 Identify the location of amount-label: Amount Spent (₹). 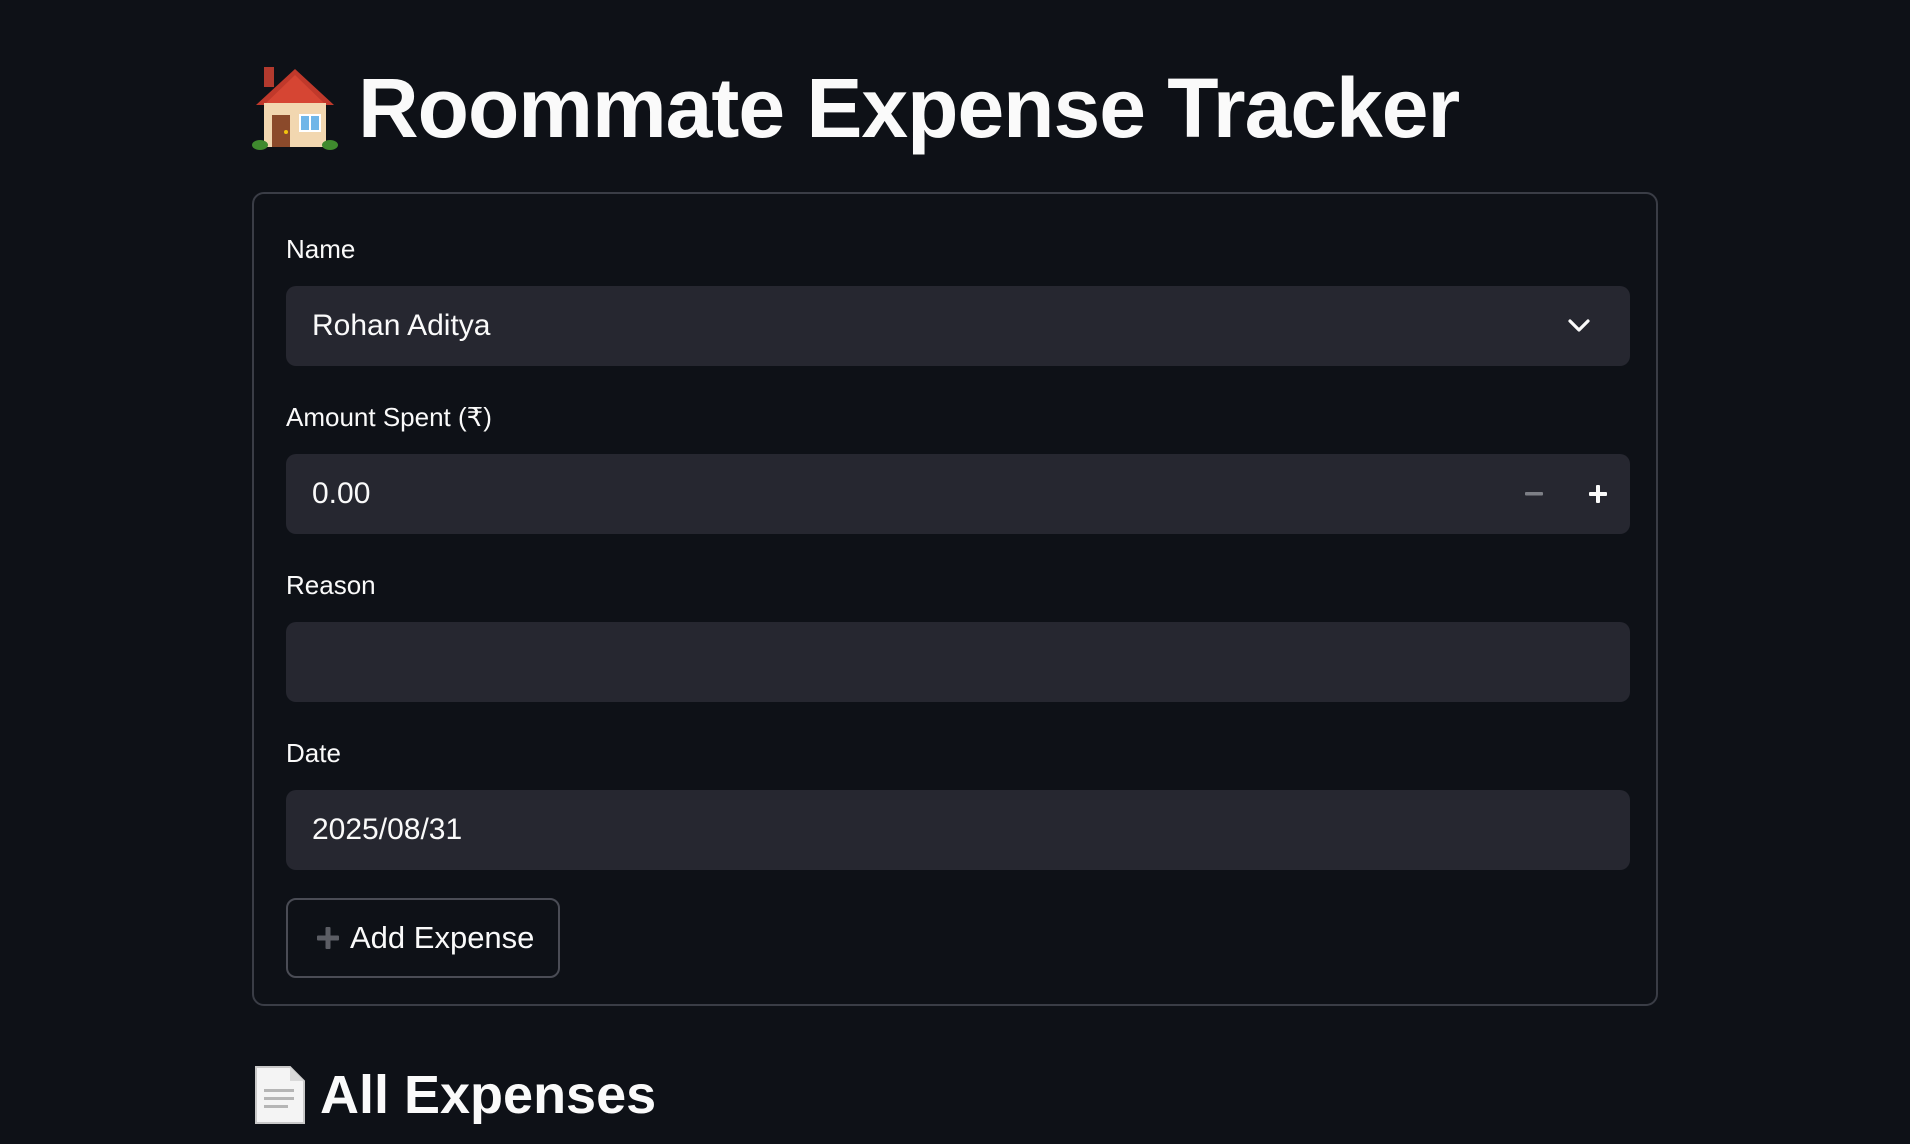
(389, 417).